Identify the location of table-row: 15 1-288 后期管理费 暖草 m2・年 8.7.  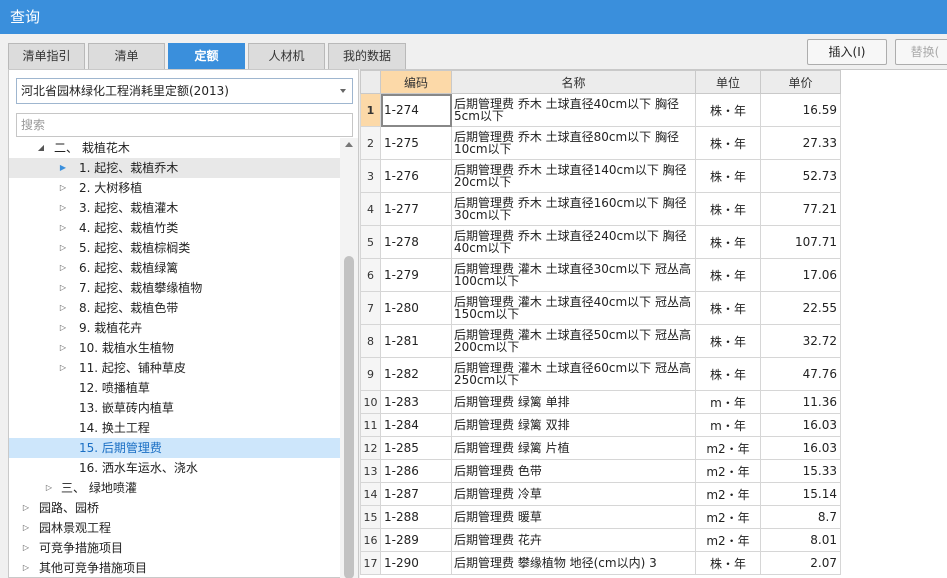
(600, 517).